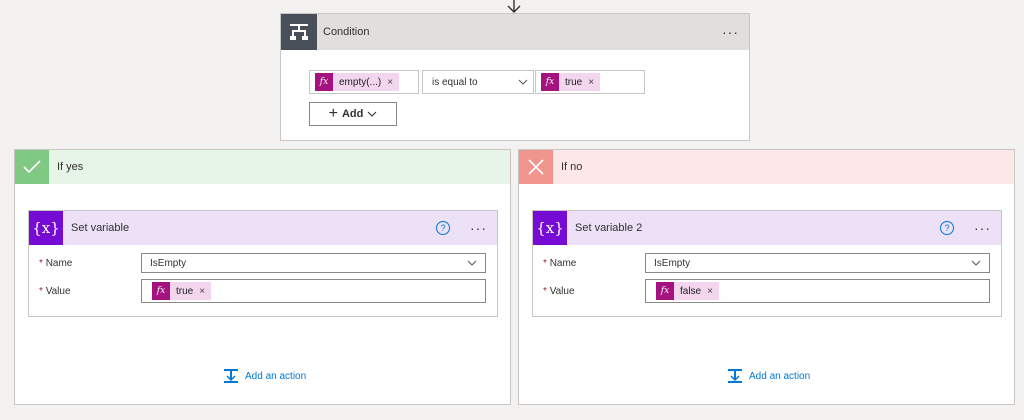  What do you see at coordinates (536, 167) in the screenshot?
I see `close-icon` at bounding box center [536, 167].